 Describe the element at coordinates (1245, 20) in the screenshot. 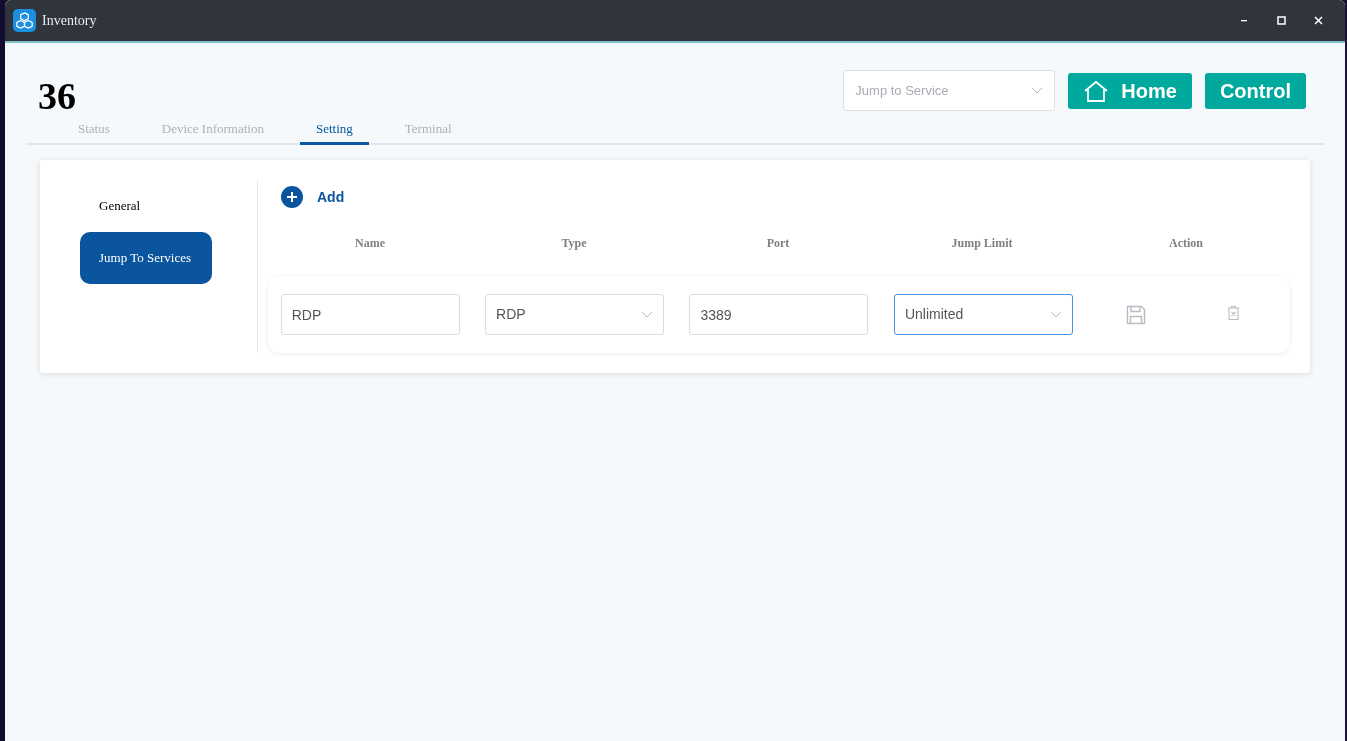

I see `minimize-icon` at that location.